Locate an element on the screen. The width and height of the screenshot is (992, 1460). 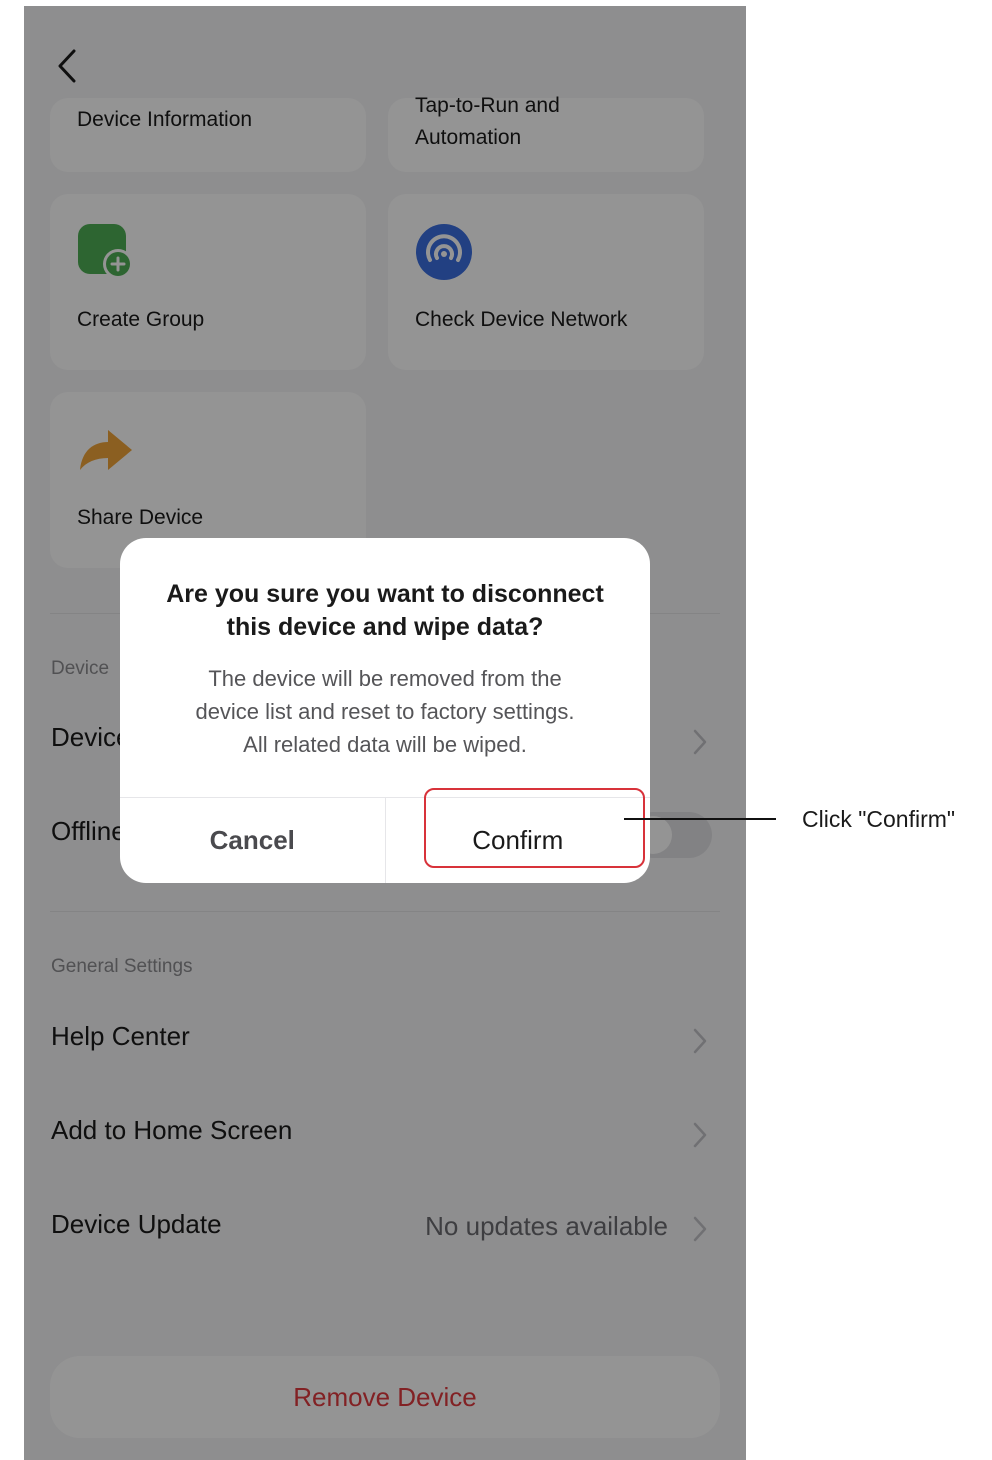
callout-line is located at coordinates (700, 819).